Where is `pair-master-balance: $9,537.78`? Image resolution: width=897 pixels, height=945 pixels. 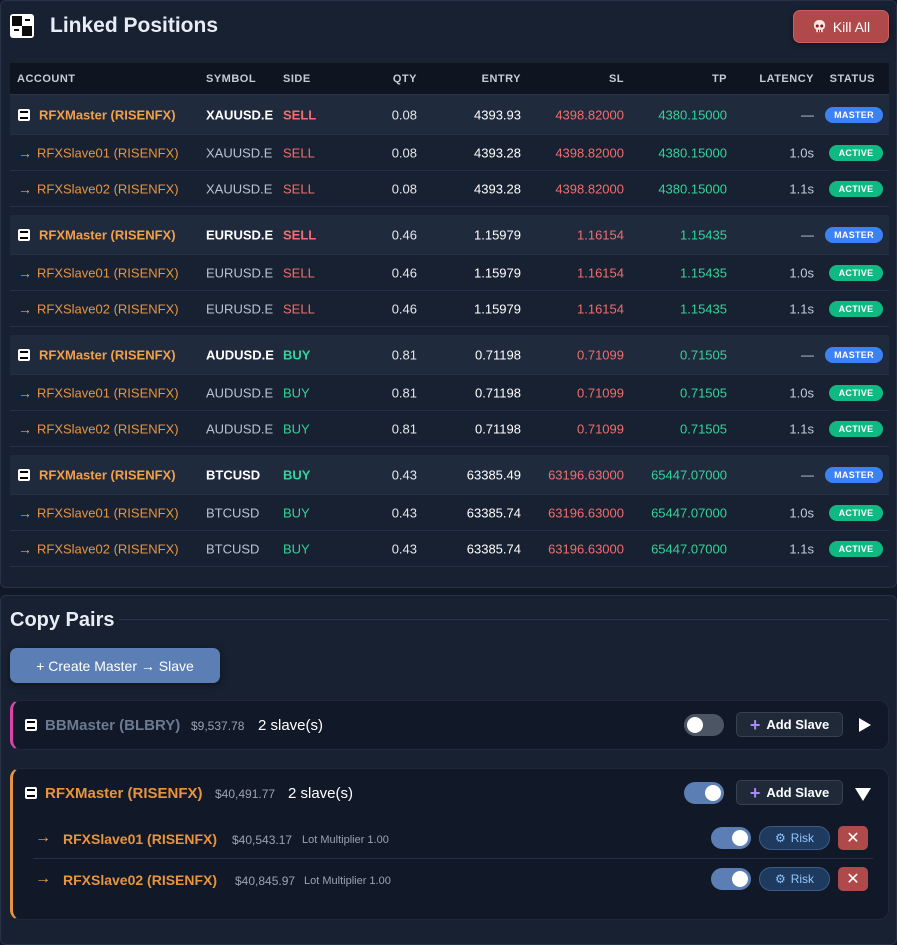
pair-master-balance: $9,537.78 is located at coordinates (218, 726).